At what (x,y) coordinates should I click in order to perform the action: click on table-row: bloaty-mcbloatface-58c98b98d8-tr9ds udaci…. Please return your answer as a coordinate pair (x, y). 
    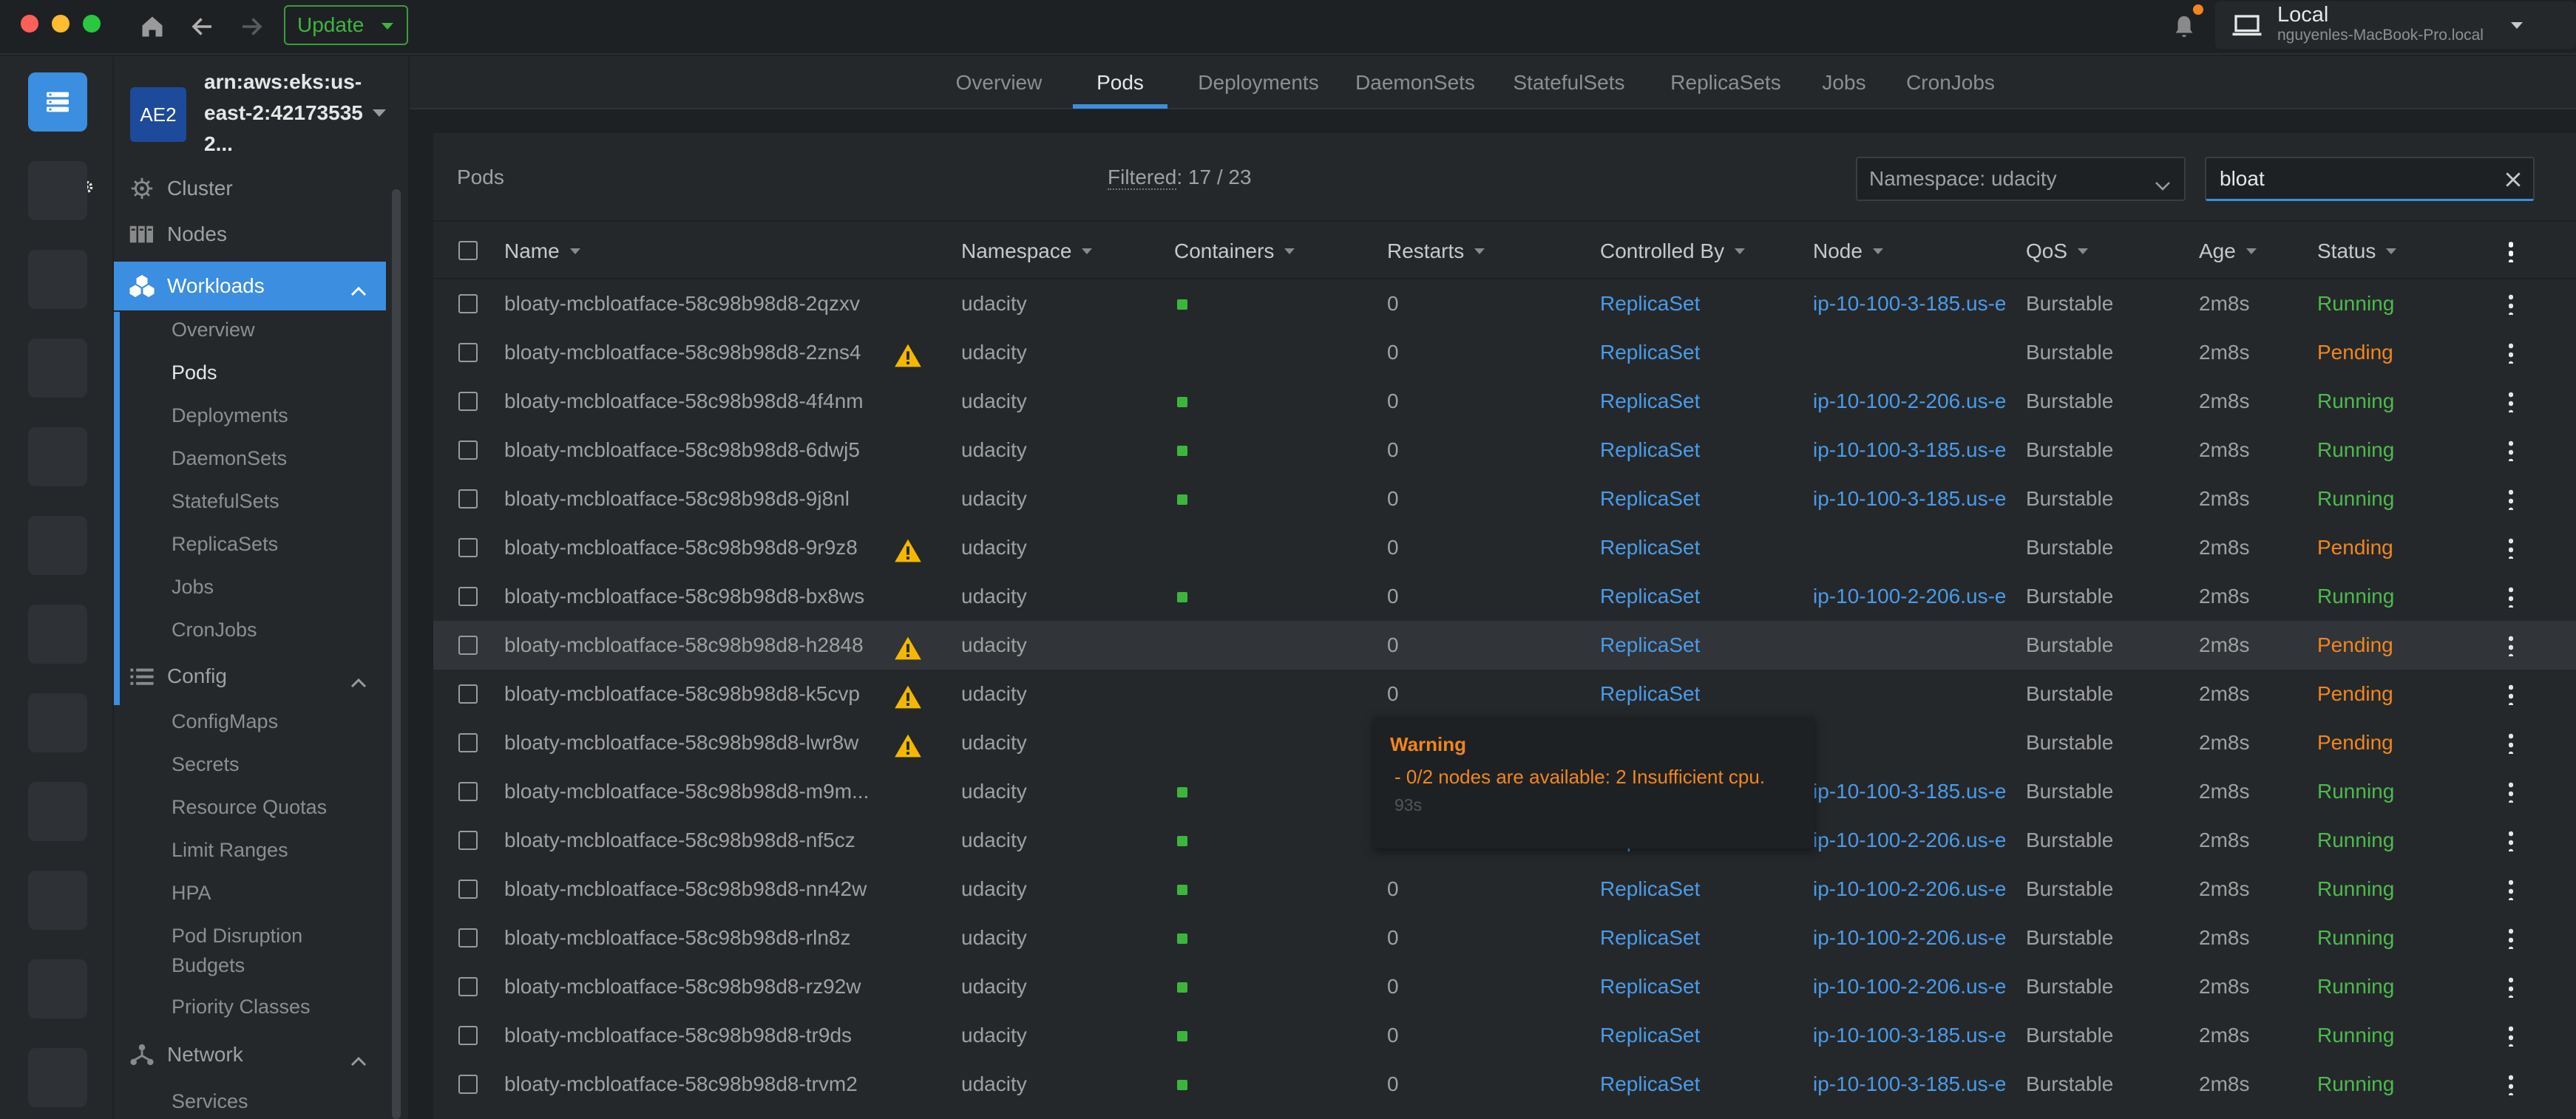
    Looking at the image, I should click on (1504, 1036).